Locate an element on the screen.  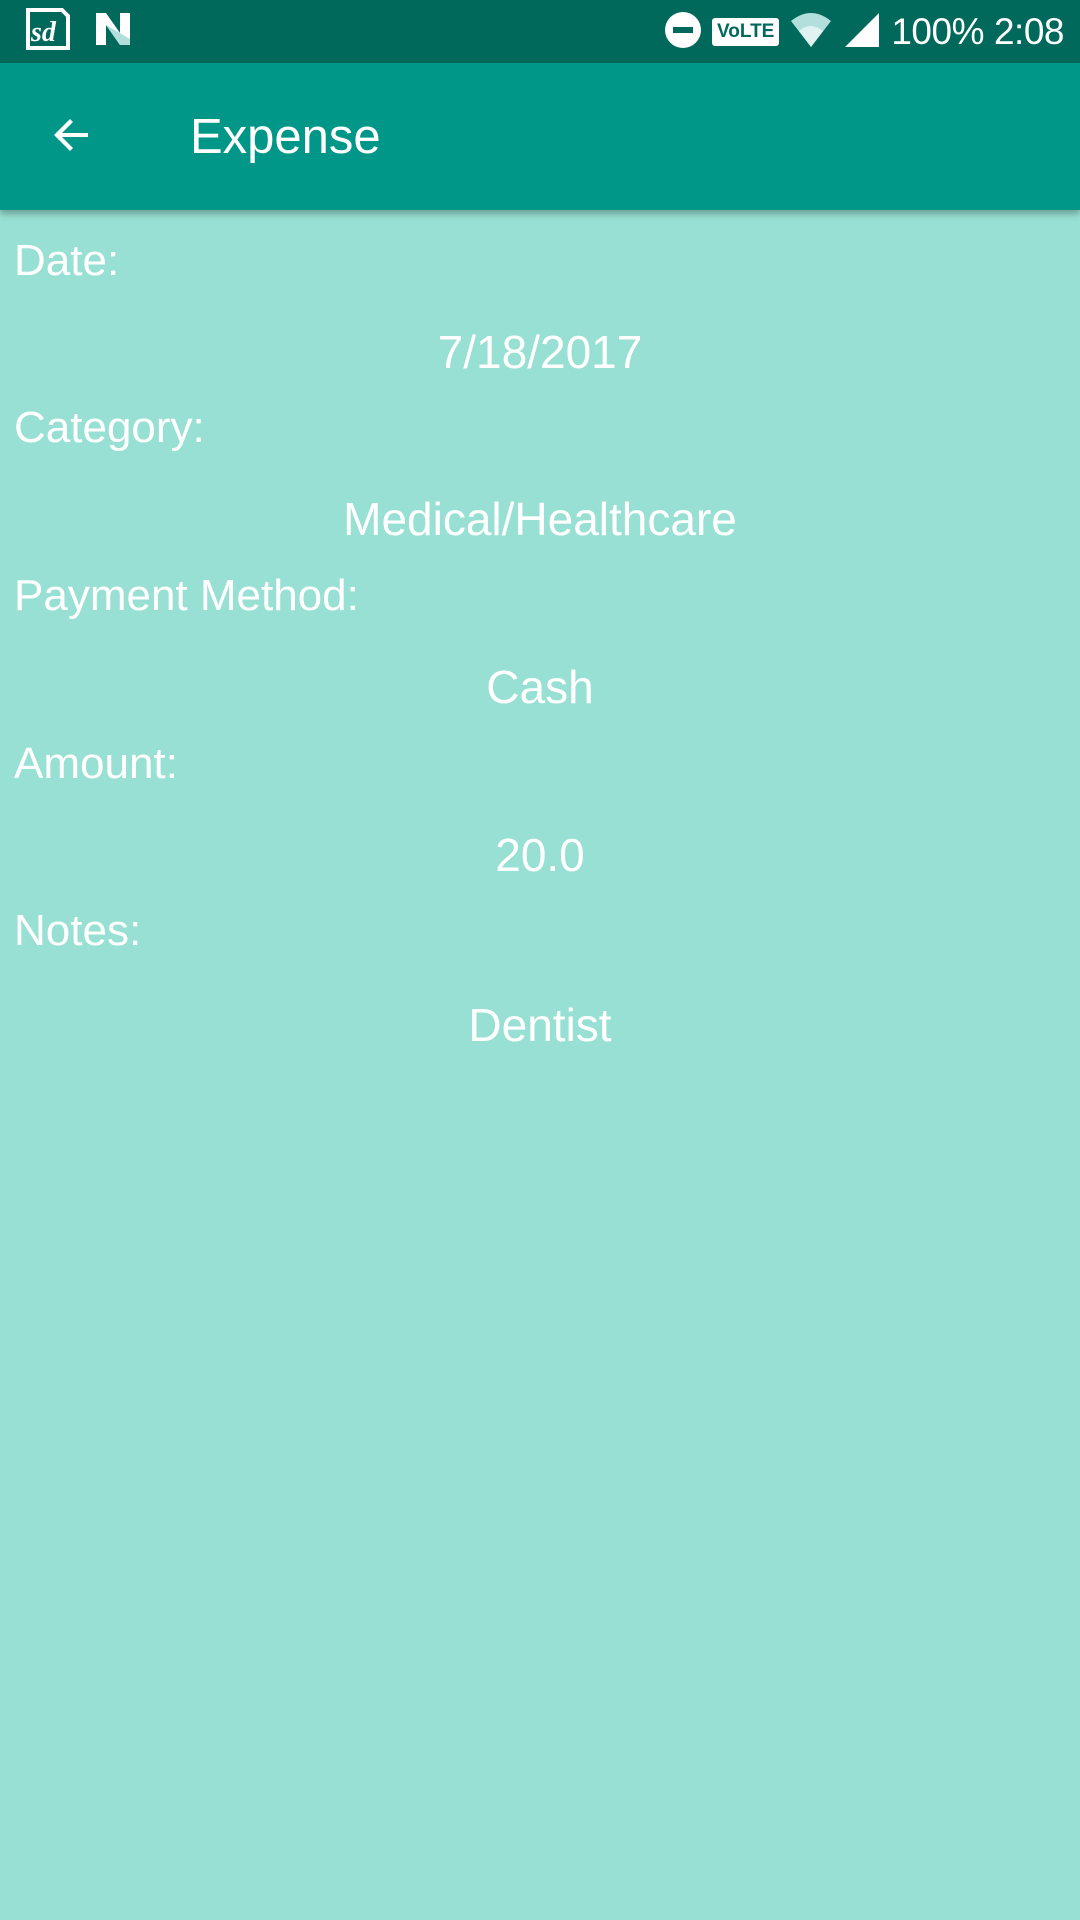
arrow-back-icon is located at coordinates (72, 137).